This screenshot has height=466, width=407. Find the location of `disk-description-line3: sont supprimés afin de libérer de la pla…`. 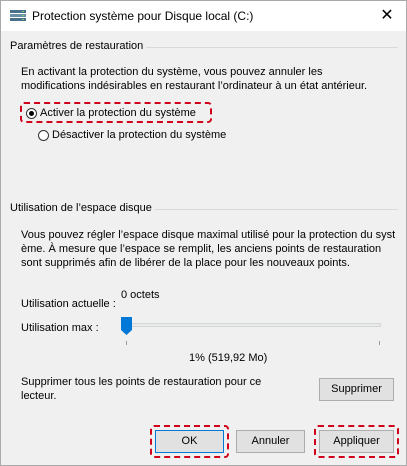

disk-description-line3: sont supprimés afin de libérer de la pla… is located at coordinates (185, 263).